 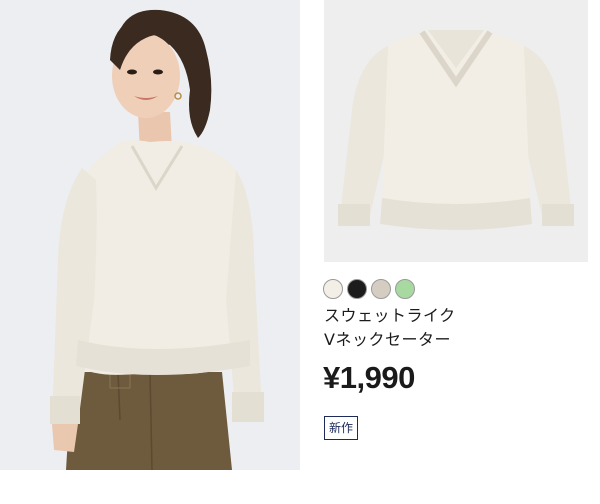 I want to click on color-swatch-green, so click(x=405, y=289).